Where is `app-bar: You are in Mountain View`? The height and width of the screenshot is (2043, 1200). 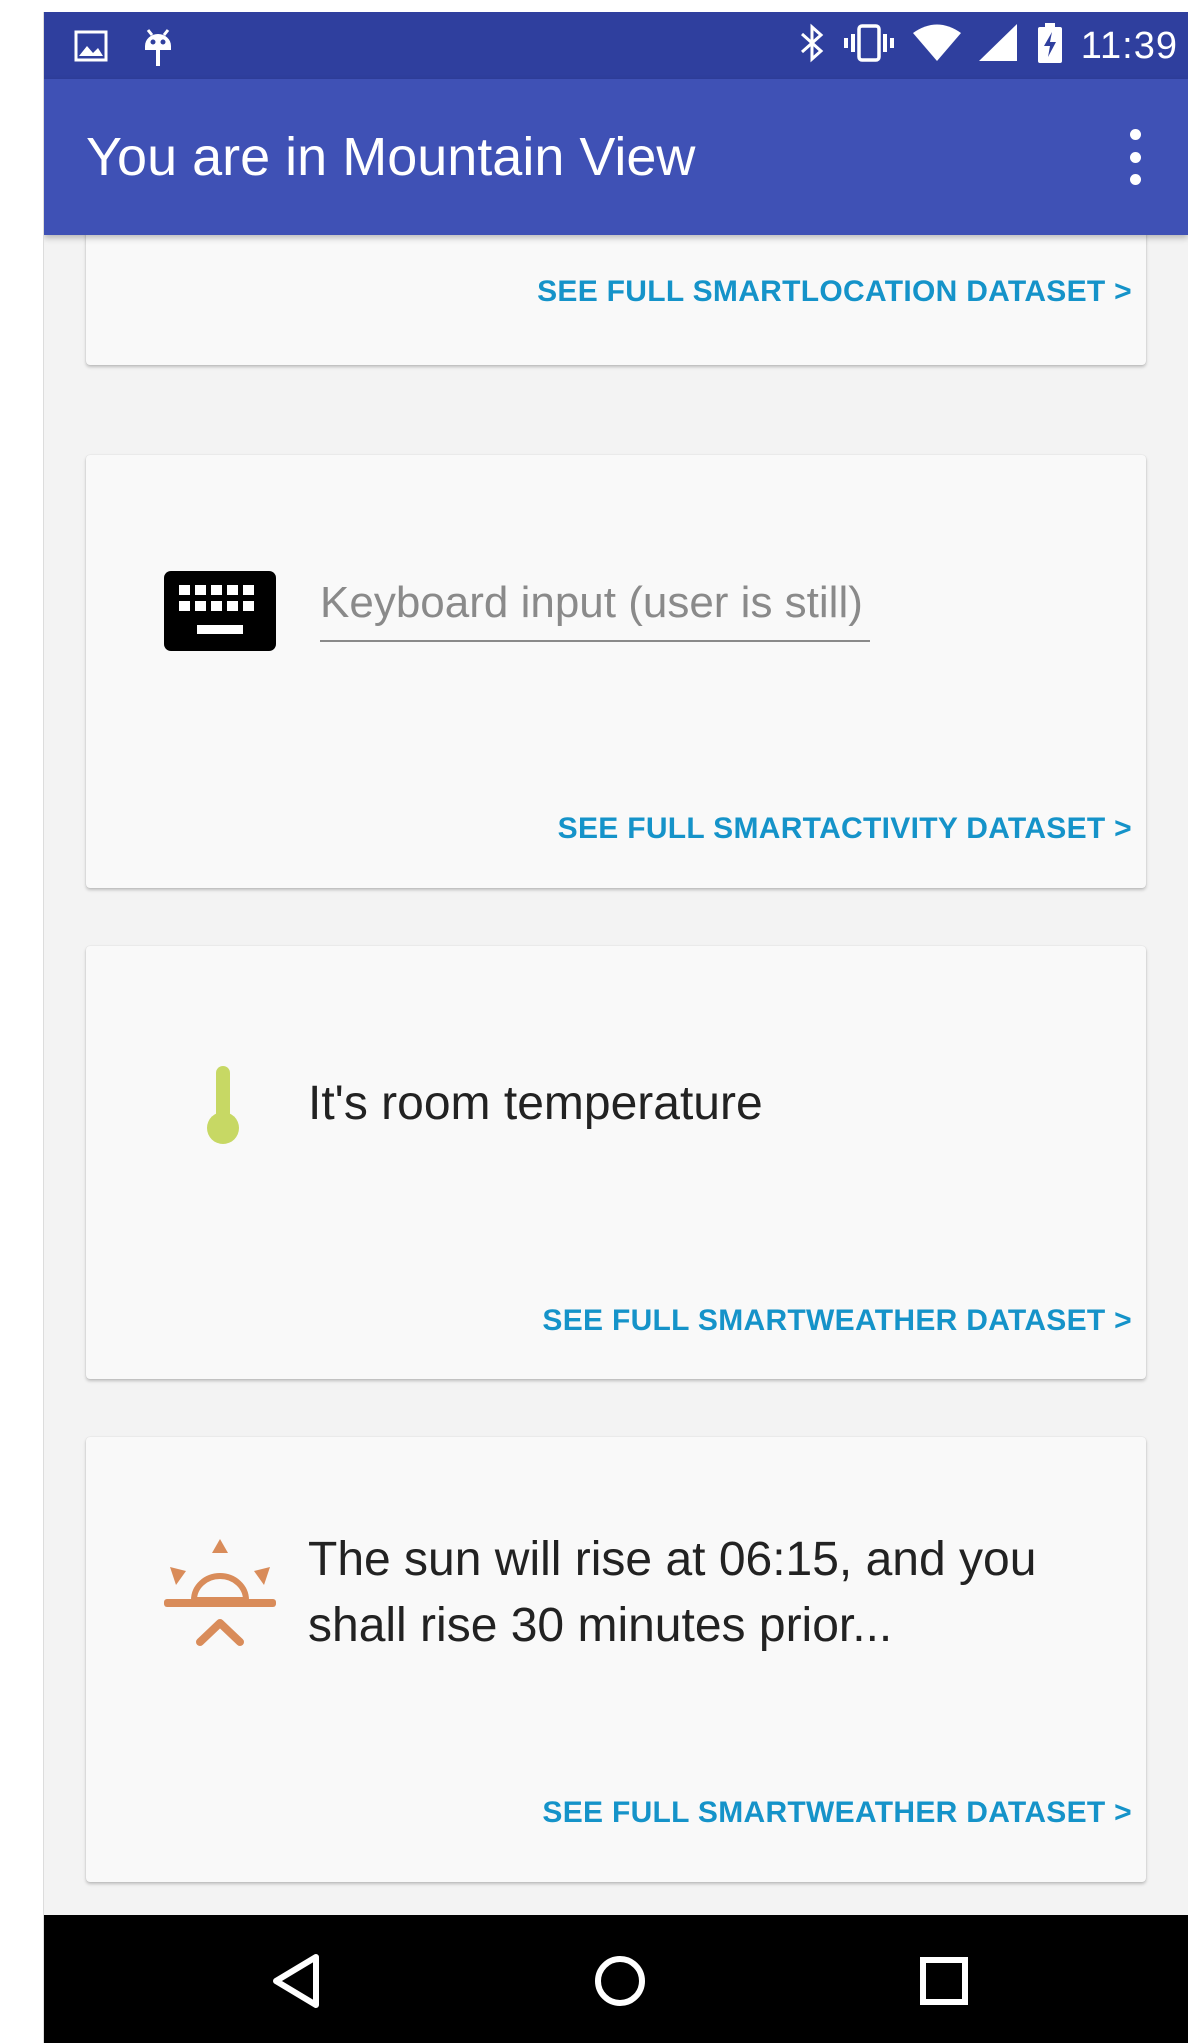 app-bar: You are in Mountain View is located at coordinates (616, 157).